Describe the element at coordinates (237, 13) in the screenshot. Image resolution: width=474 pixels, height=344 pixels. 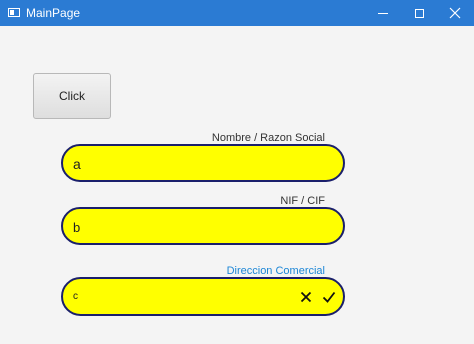
I see `title-bar: MainPage` at that location.